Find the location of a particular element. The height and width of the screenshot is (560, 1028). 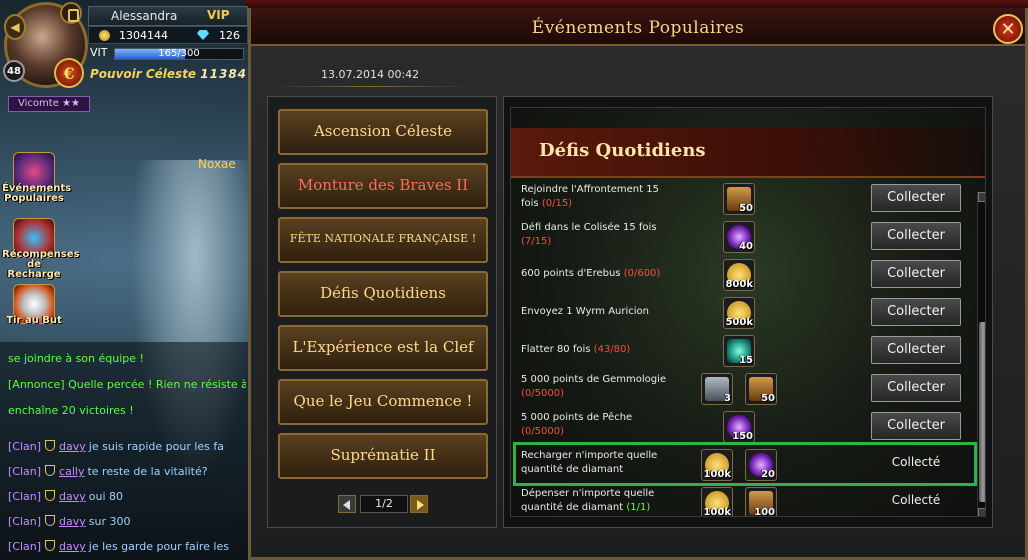

scrollbar is located at coordinates (981, 354).